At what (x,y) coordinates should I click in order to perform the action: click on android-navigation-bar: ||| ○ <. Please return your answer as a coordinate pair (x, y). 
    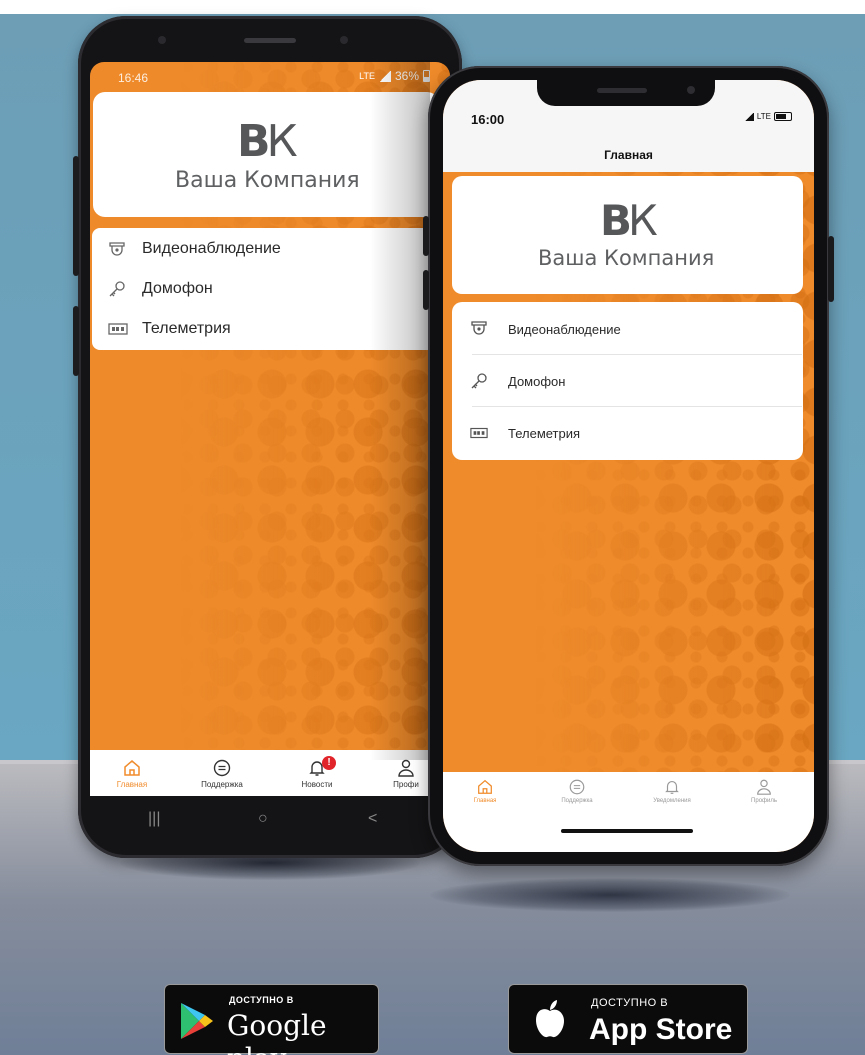
    Looking at the image, I should click on (258, 822).